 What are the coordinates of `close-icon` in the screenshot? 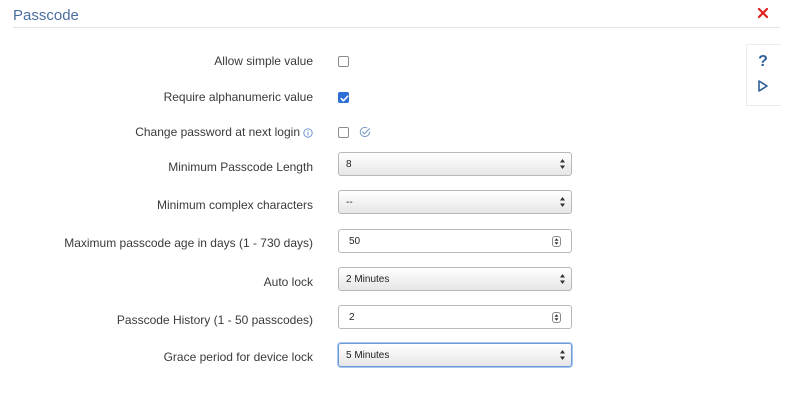 It's located at (763, 13).